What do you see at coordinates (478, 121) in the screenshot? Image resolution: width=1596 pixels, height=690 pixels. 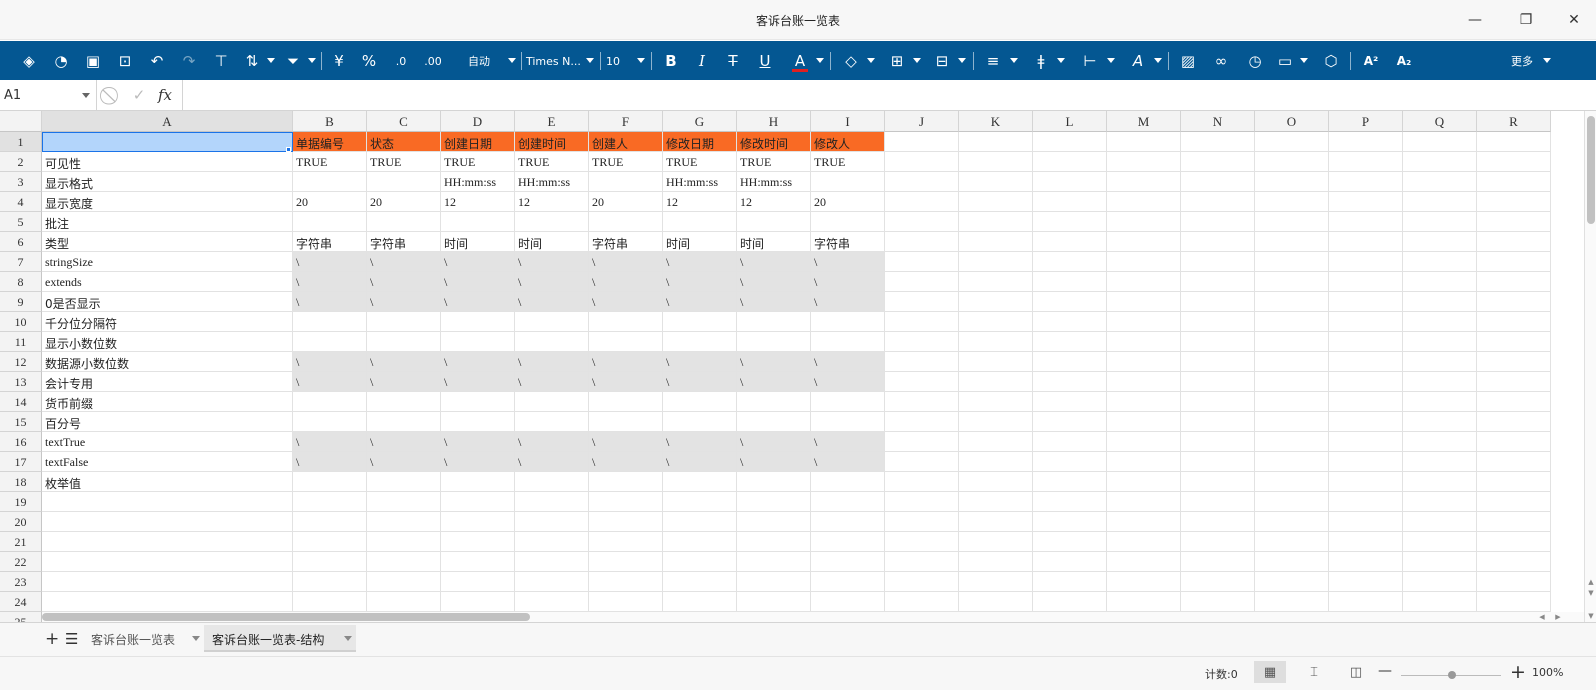 I see `column-header: D` at bounding box center [478, 121].